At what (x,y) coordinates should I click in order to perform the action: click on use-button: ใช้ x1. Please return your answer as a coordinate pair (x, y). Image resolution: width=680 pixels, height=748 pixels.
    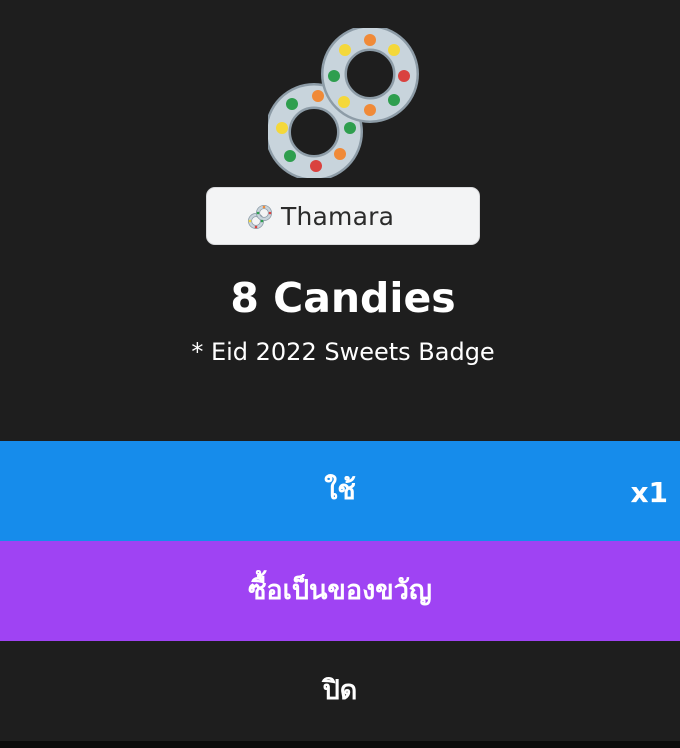
    Looking at the image, I should click on (340, 491).